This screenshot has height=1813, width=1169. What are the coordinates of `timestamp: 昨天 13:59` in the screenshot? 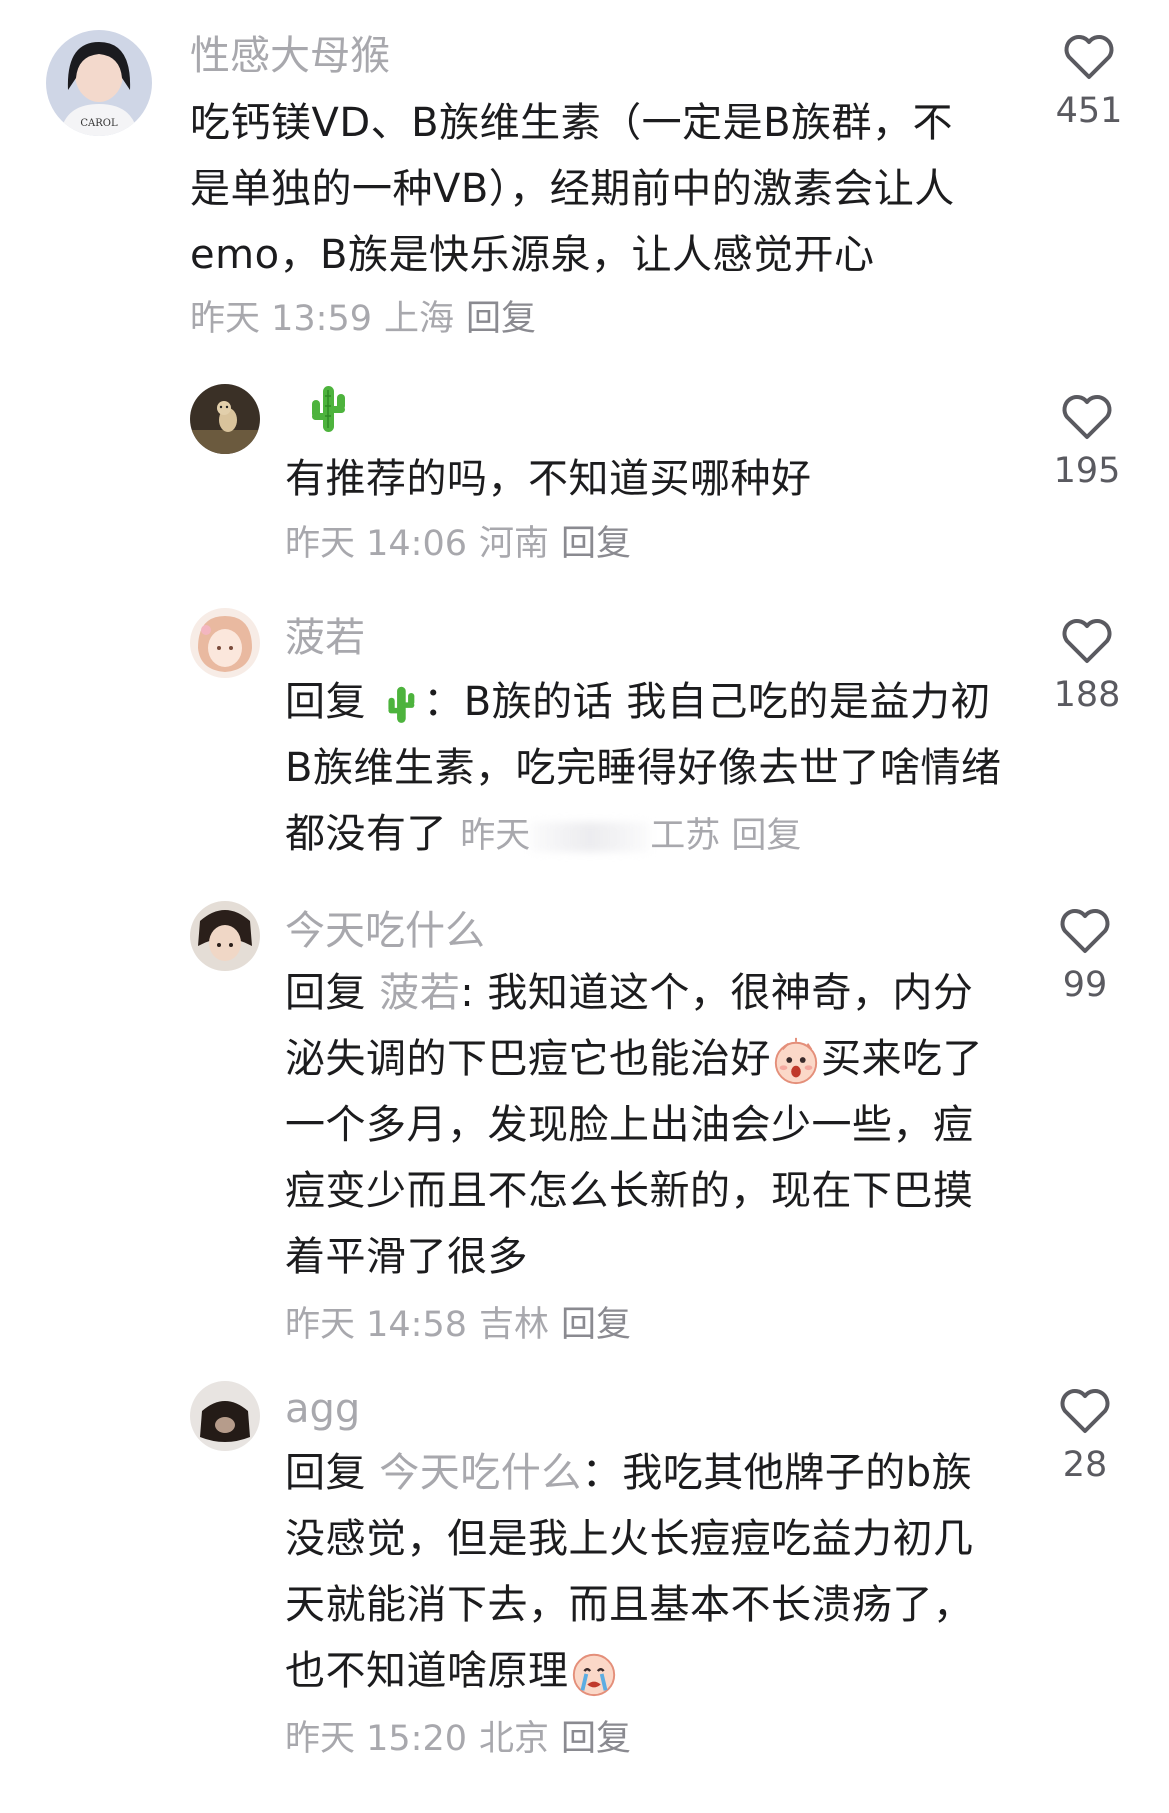 It's located at (281, 319).